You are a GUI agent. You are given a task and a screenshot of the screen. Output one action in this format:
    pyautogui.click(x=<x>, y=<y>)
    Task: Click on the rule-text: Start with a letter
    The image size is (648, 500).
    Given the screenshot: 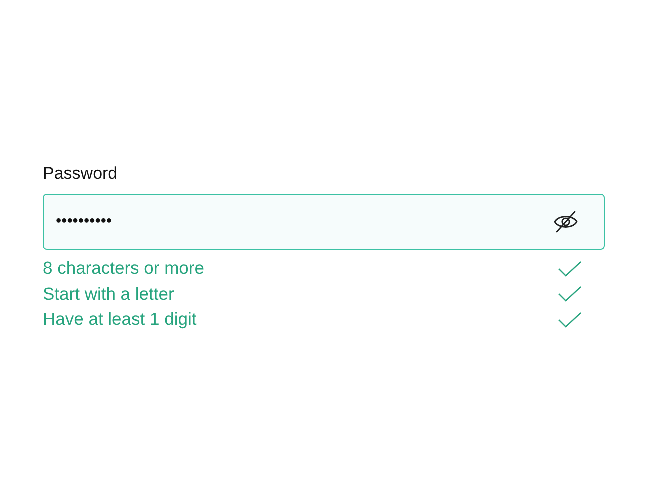 What is the action you would take?
    pyautogui.click(x=108, y=294)
    